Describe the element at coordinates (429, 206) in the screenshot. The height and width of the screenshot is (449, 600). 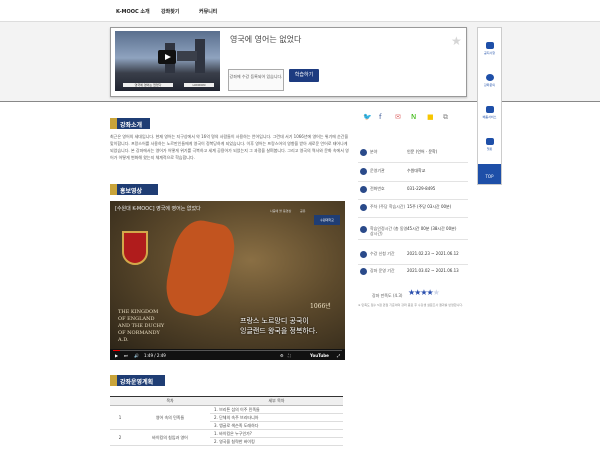
I see `info-value: 15주 (주당 03시간 00분)` at that location.